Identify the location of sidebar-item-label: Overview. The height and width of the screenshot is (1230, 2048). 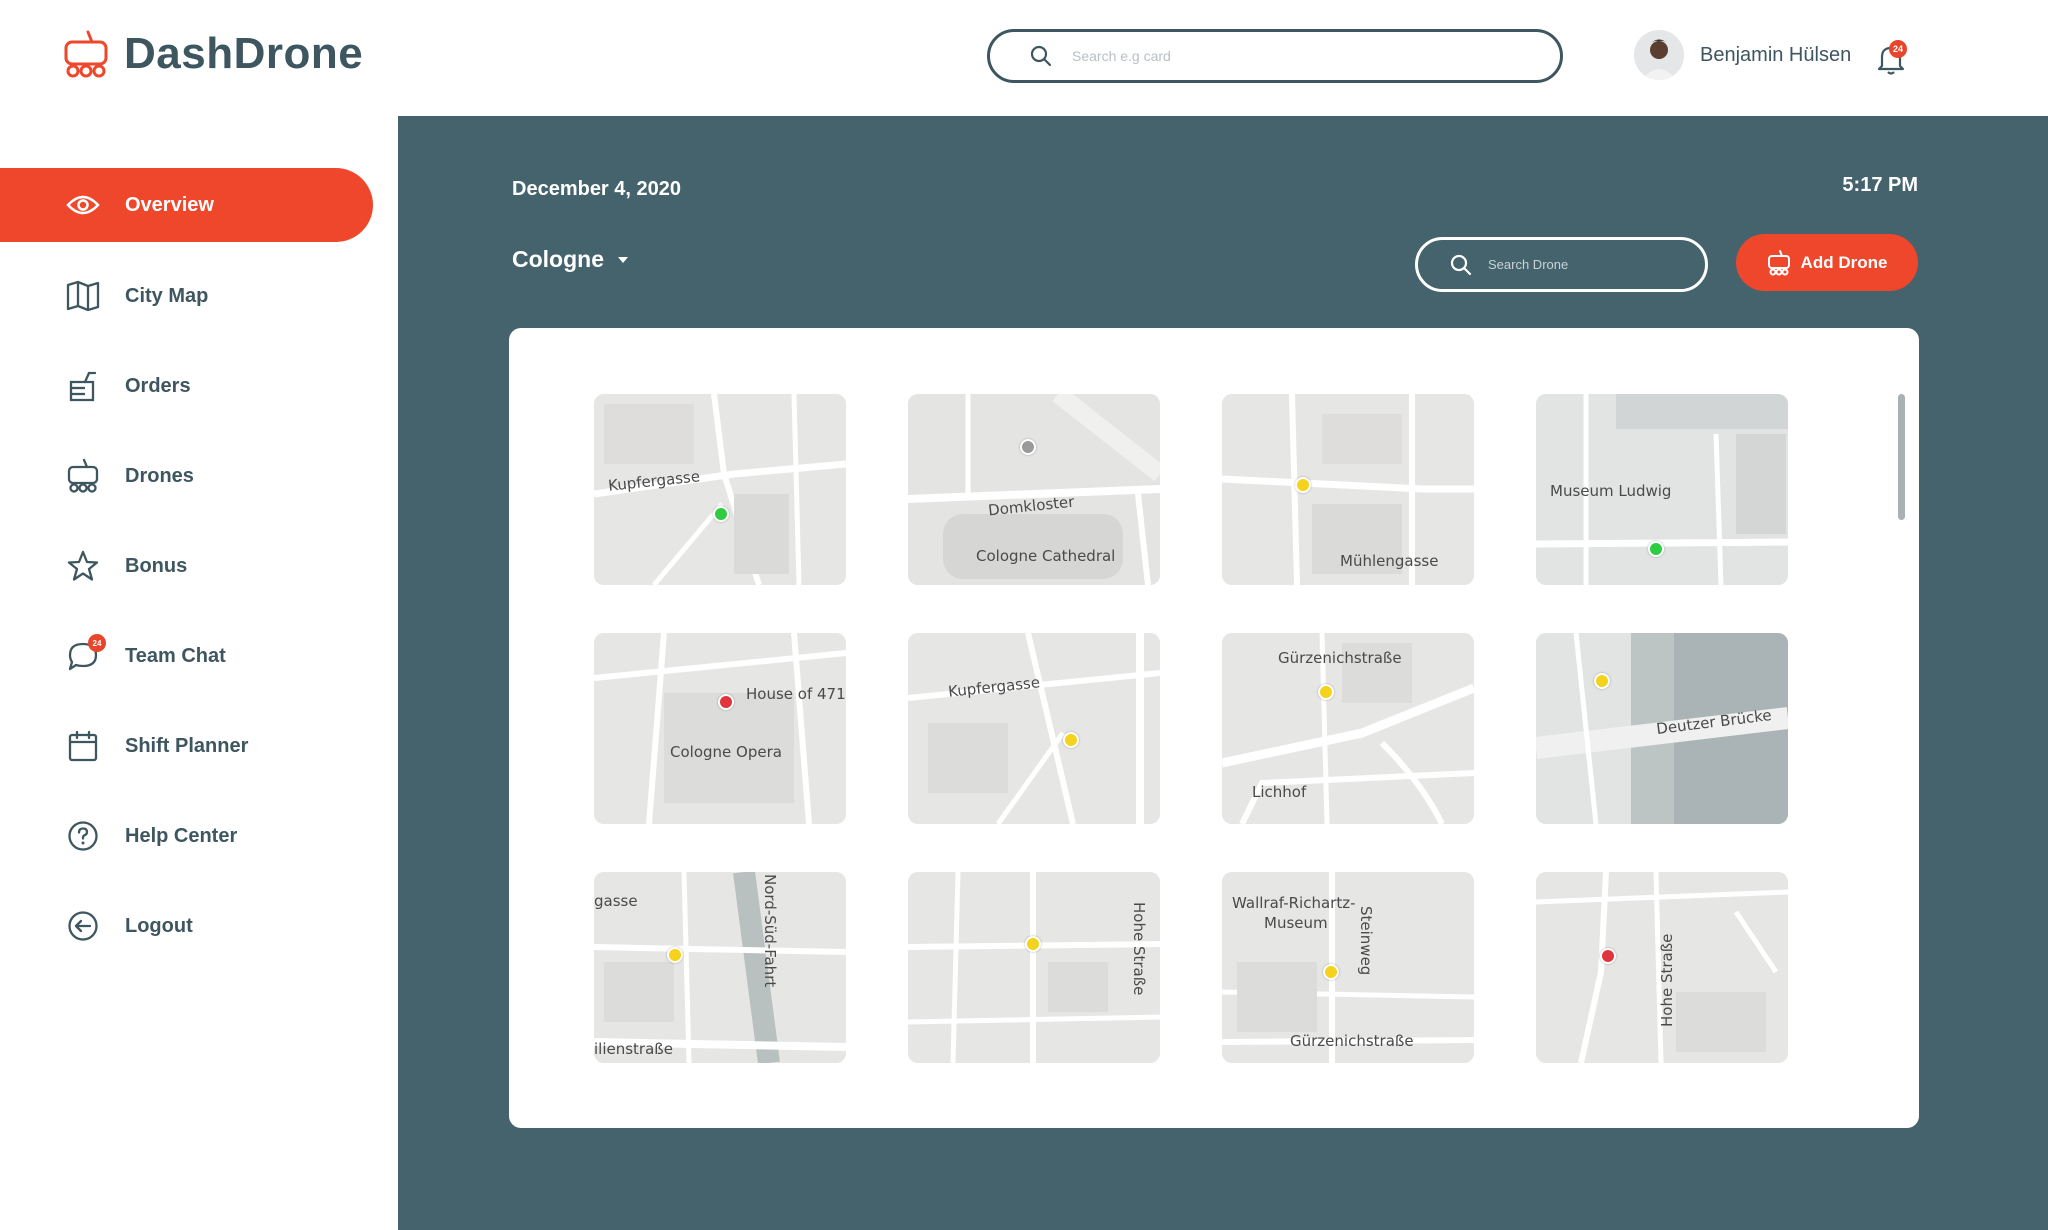
(169, 204).